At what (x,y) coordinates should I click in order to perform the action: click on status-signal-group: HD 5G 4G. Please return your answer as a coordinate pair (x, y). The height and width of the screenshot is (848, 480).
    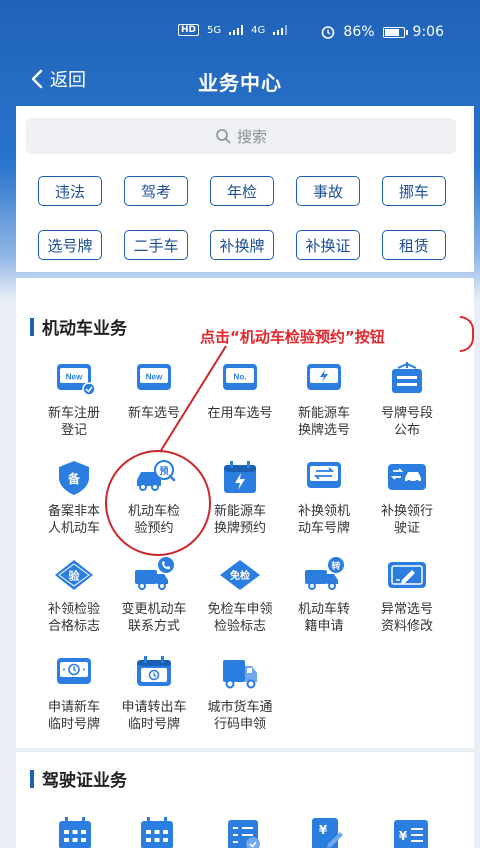
    Looking at the image, I should click on (233, 30).